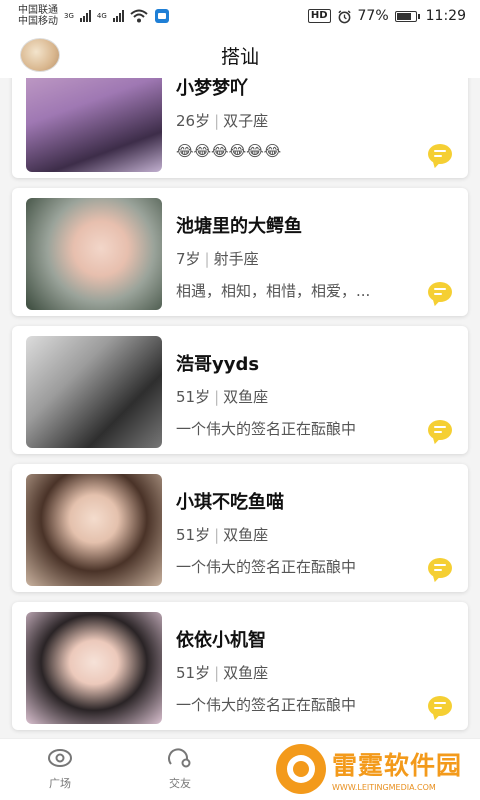  Describe the element at coordinates (229, 151) in the screenshot. I see `user-signature: 😂😂😂😂😂😂` at that location.